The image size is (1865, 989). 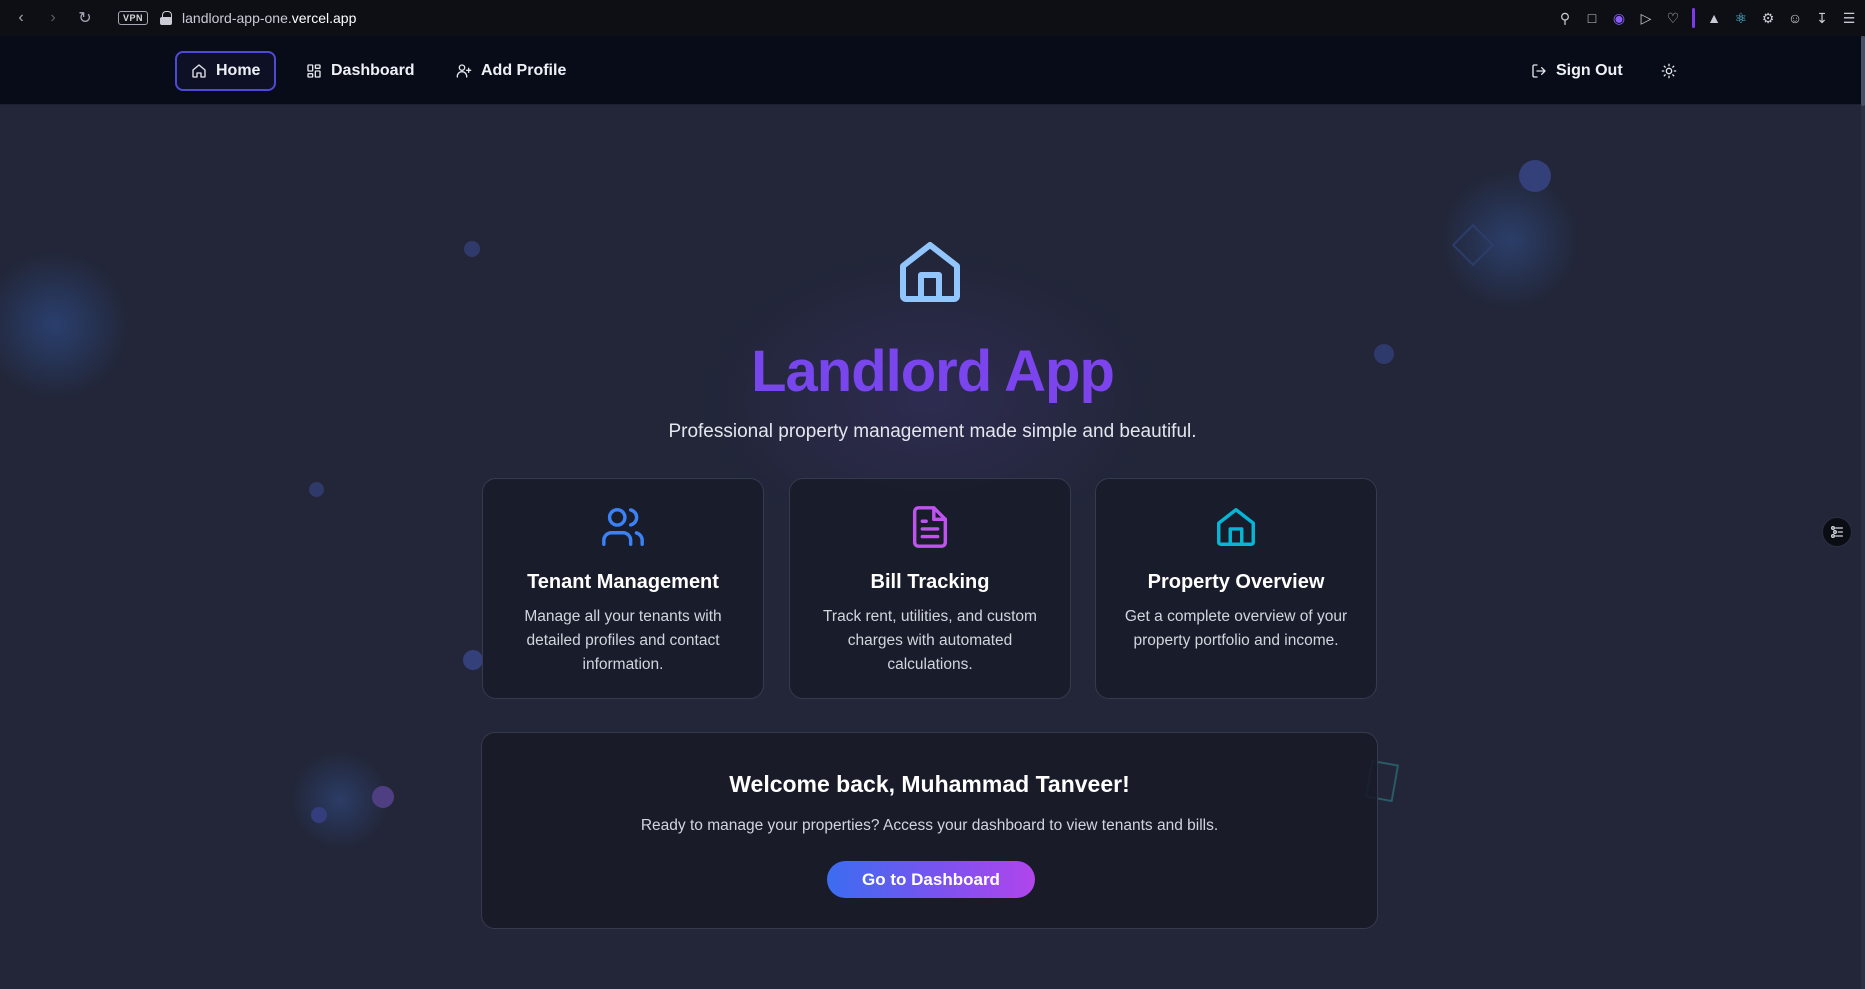 I want to click on screenshot-icon: □, so click(x=1592, y=18).